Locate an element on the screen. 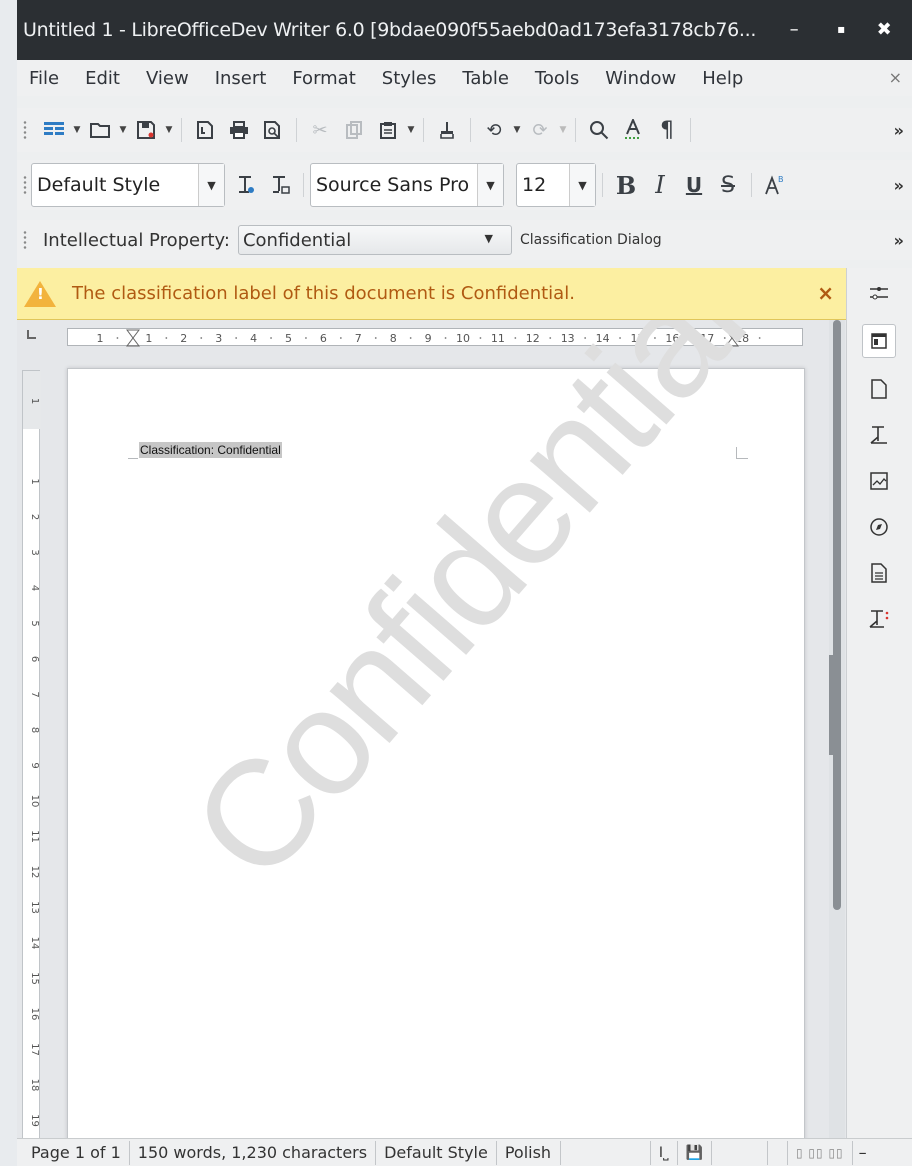 This screenshot has height=1166, width=912. gallery-icon is located at coordinates (879, 481).